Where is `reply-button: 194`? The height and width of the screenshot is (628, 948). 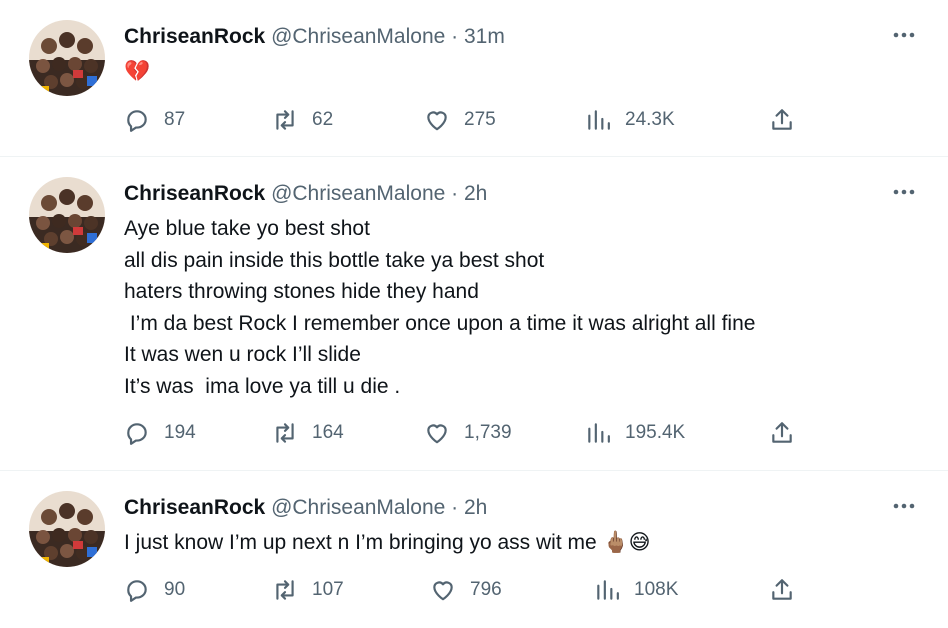
reply-button: 194 is located at coordinates (160, 433).